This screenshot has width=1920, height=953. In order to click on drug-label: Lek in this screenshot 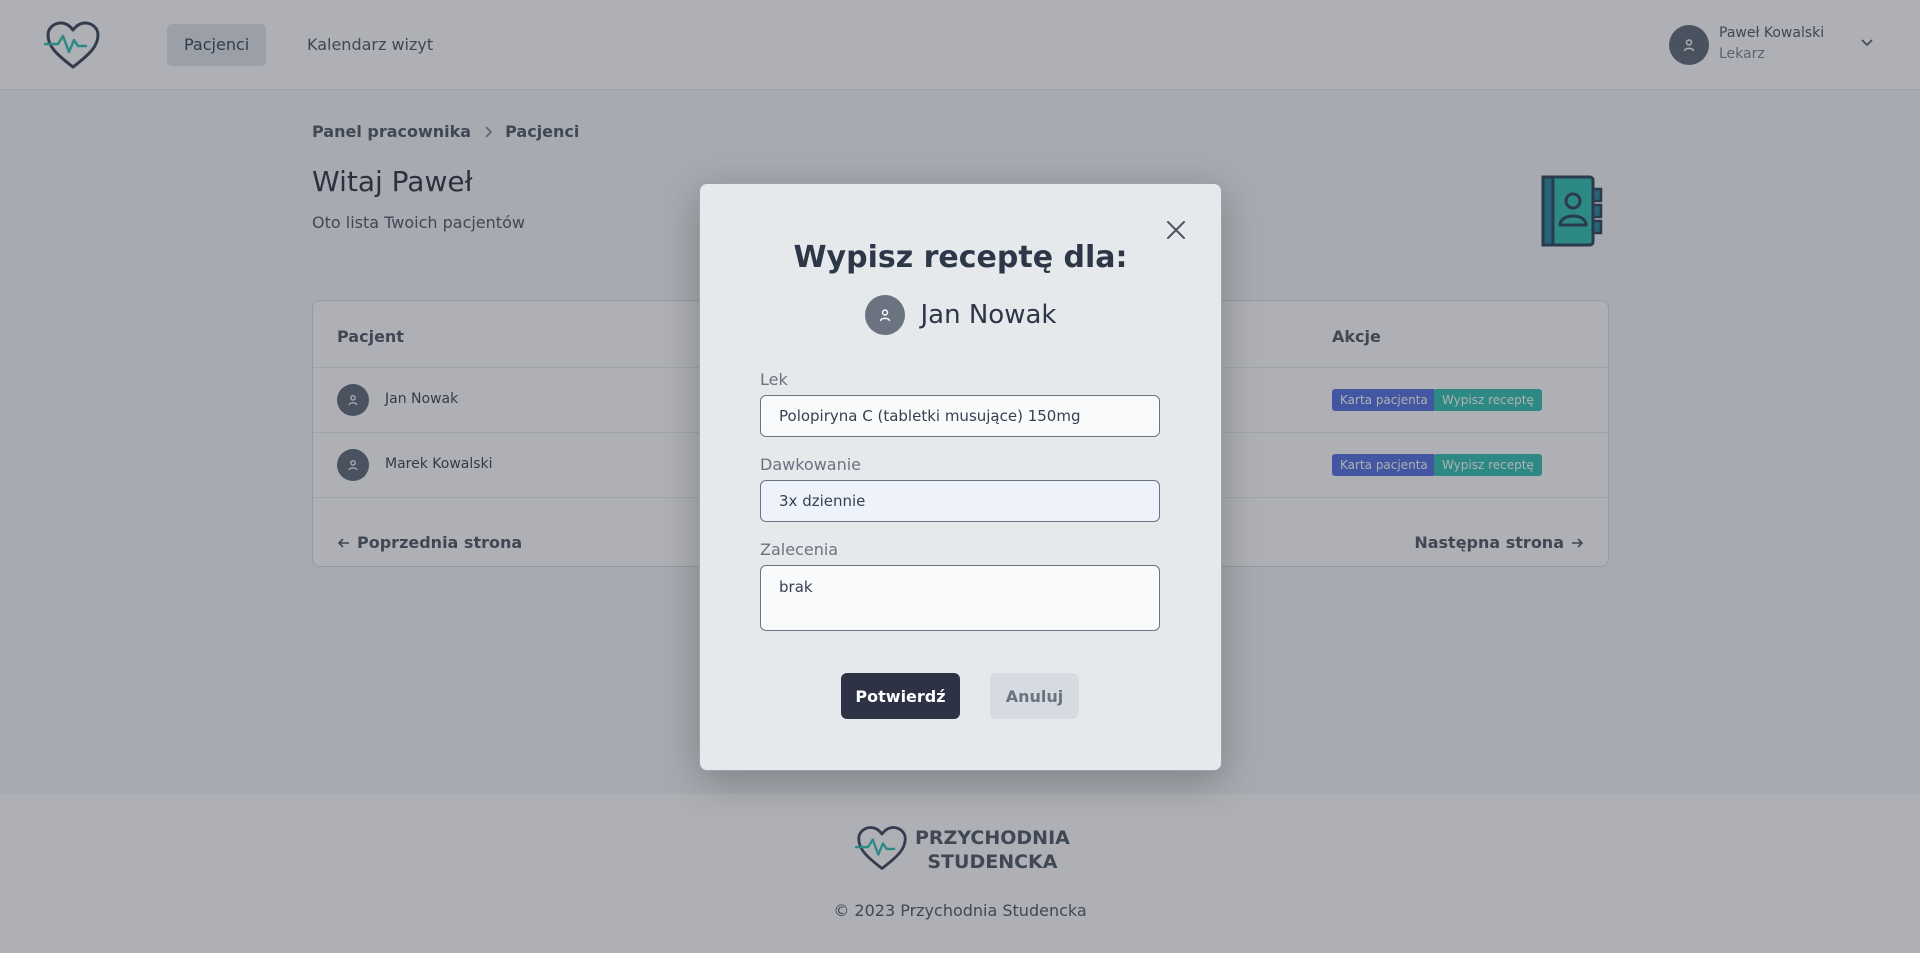, I will do `click(774, 379)`.